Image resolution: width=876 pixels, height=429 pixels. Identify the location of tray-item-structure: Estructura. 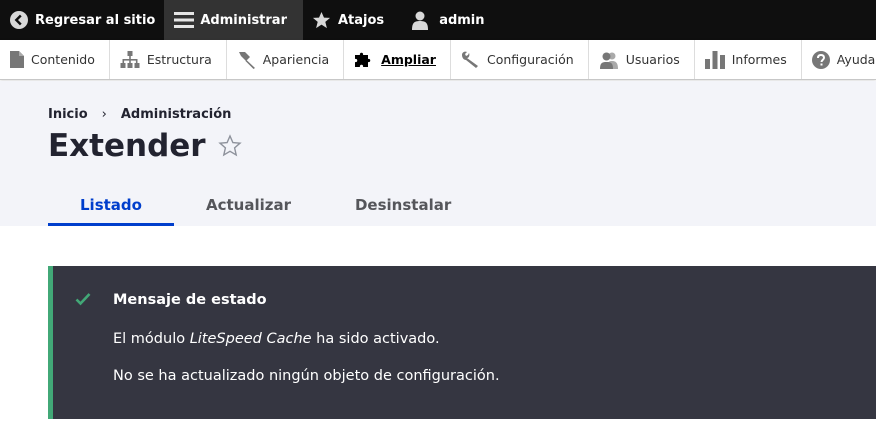
(168, 59).